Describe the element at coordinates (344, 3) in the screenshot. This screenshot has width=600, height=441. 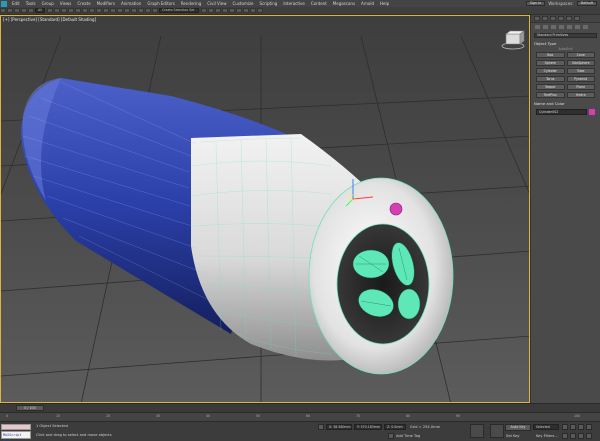
I see `menu-megascans: Megascans` at that location.